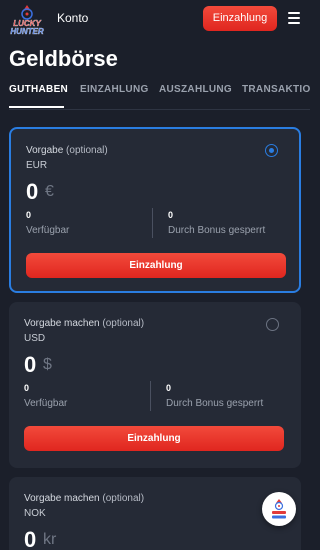 This screenshot has height=550, width=320. Describe the element at coordinates (49, 191) in the screenshot. I see `currency-symbol: €` at that location.